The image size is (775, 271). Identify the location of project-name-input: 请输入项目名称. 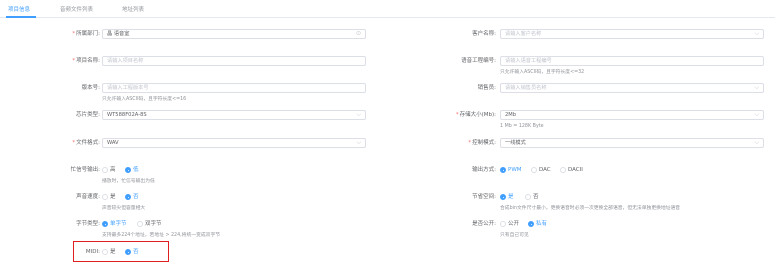
(234, 61).